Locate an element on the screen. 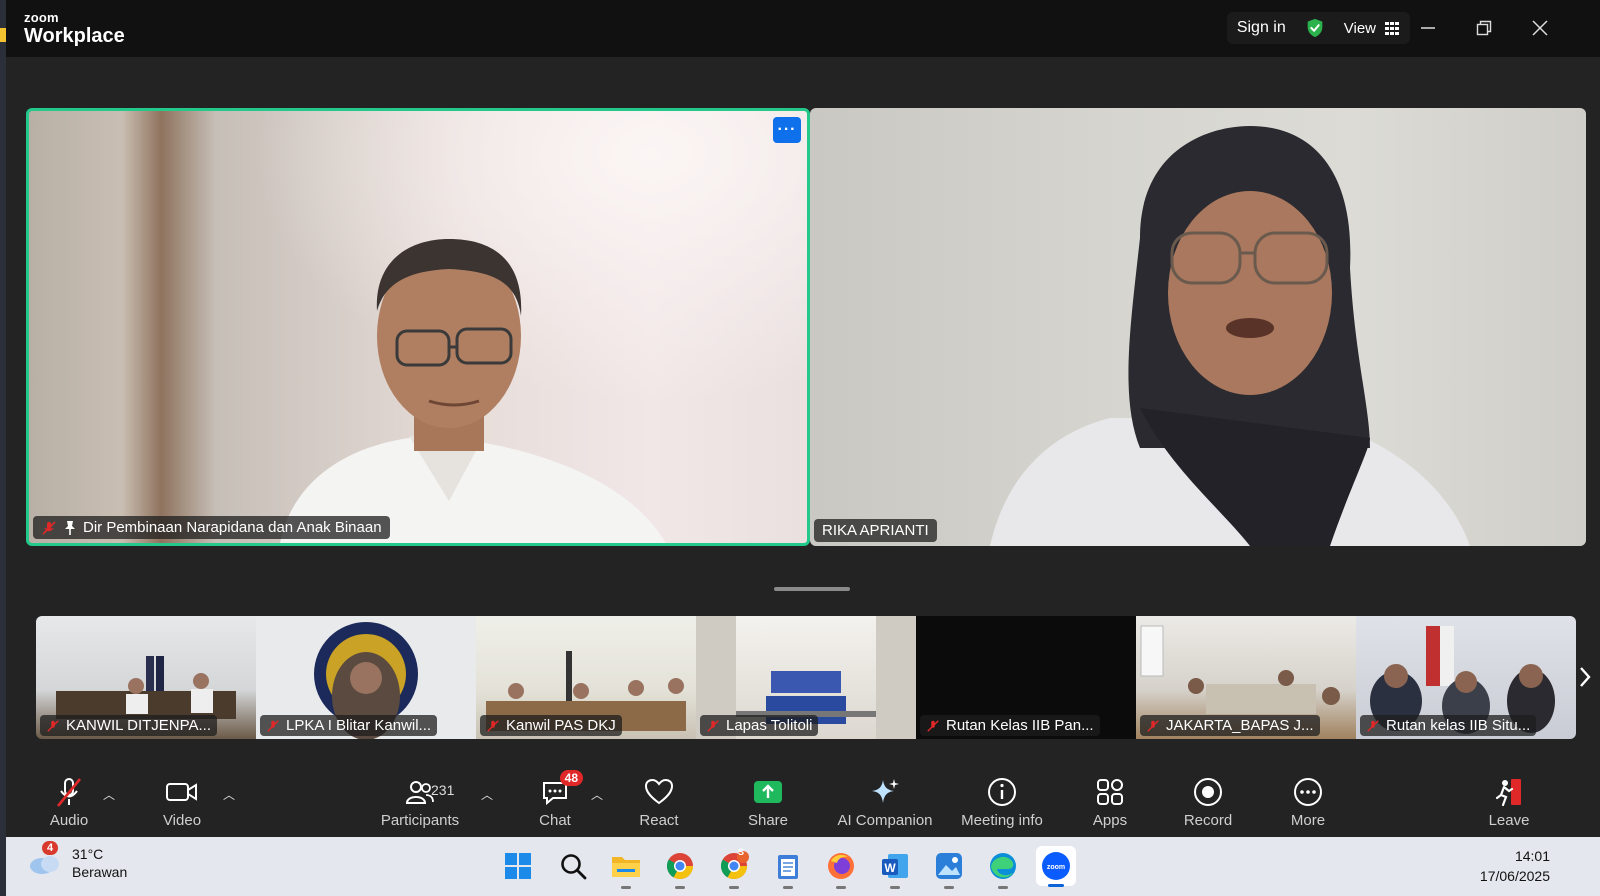  active-indicator is located at coordinates (1056, 885).